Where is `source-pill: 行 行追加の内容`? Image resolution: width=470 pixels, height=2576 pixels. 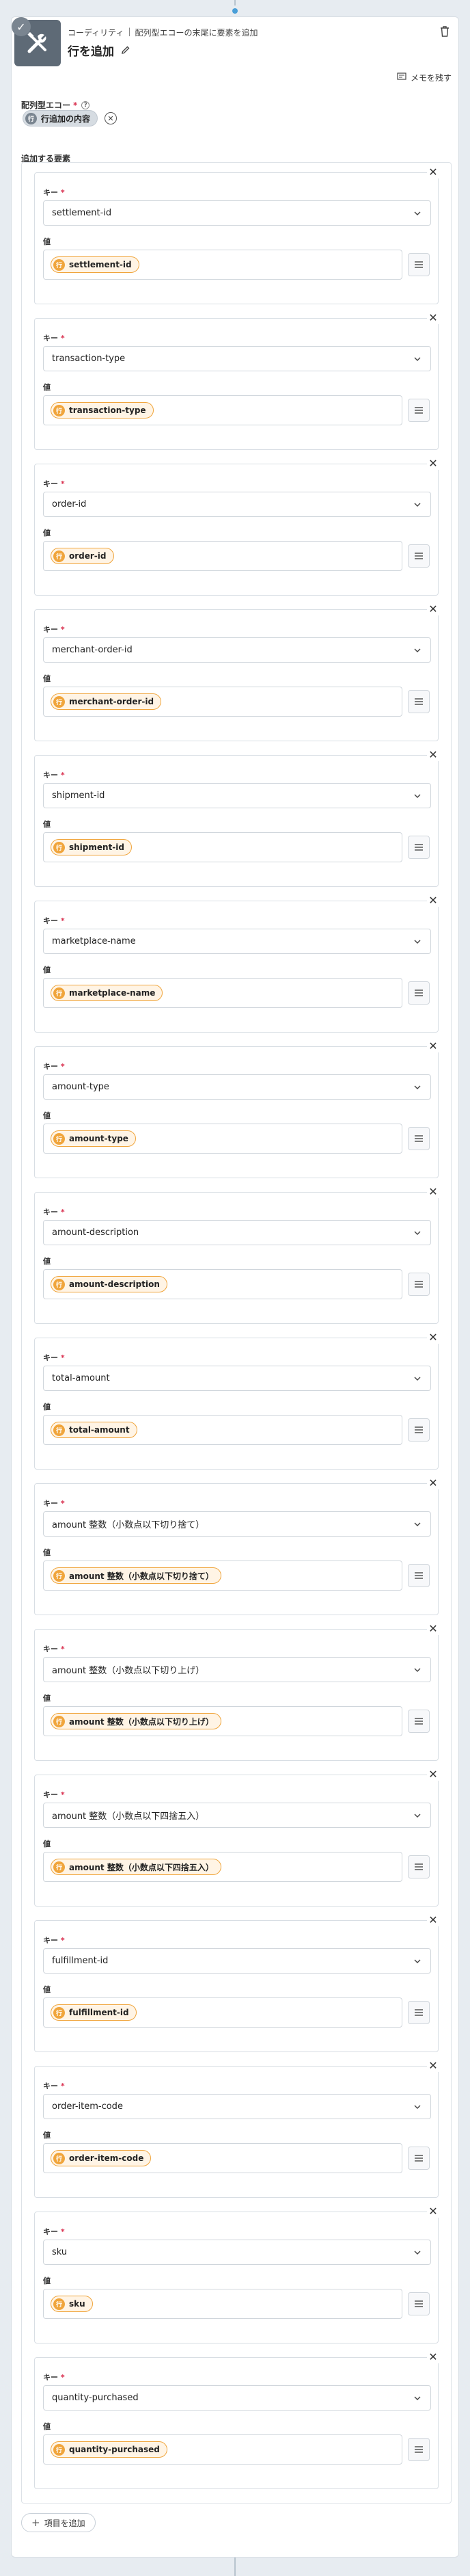
source-pill: 行 行追加の内容 is located at coordinates (60, 118).